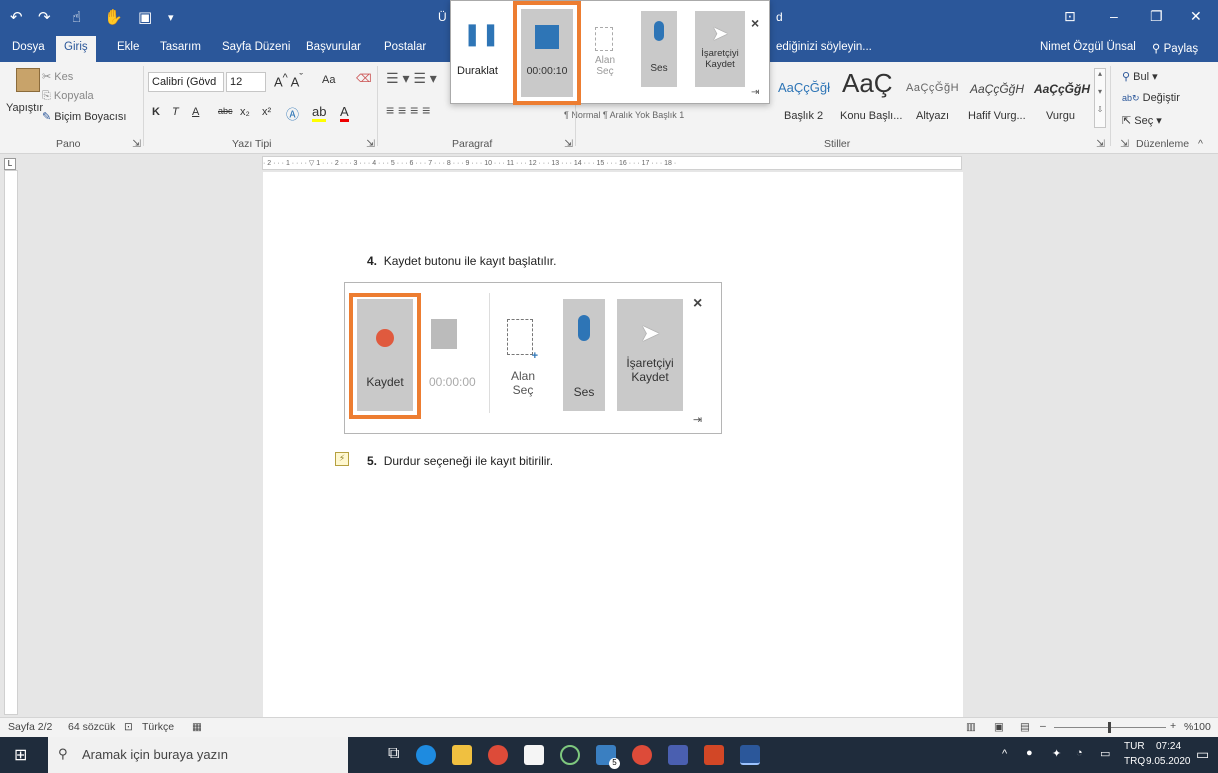  Describe the element at coordinates (932, 88) in the screenshot. I see `style-preview-subtitle: AaÇçĞğH` at that location.